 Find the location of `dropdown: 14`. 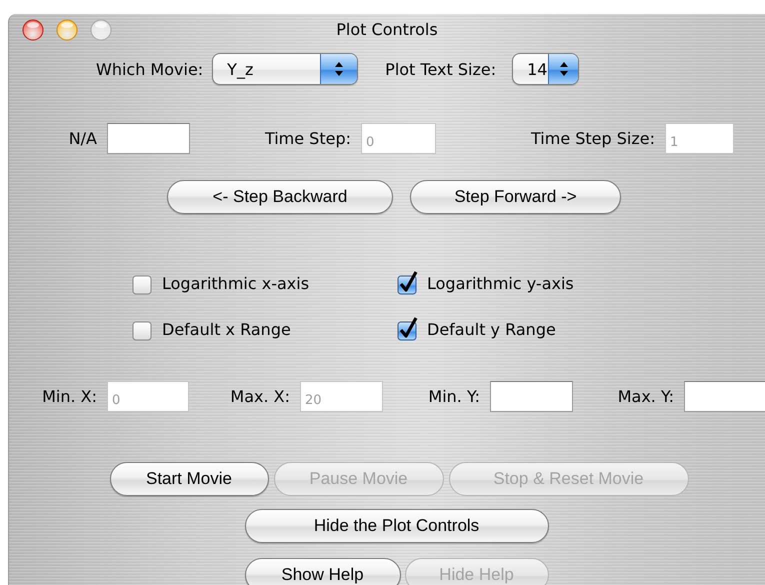

dropdown: 14 is located at coordinates (546, 69).